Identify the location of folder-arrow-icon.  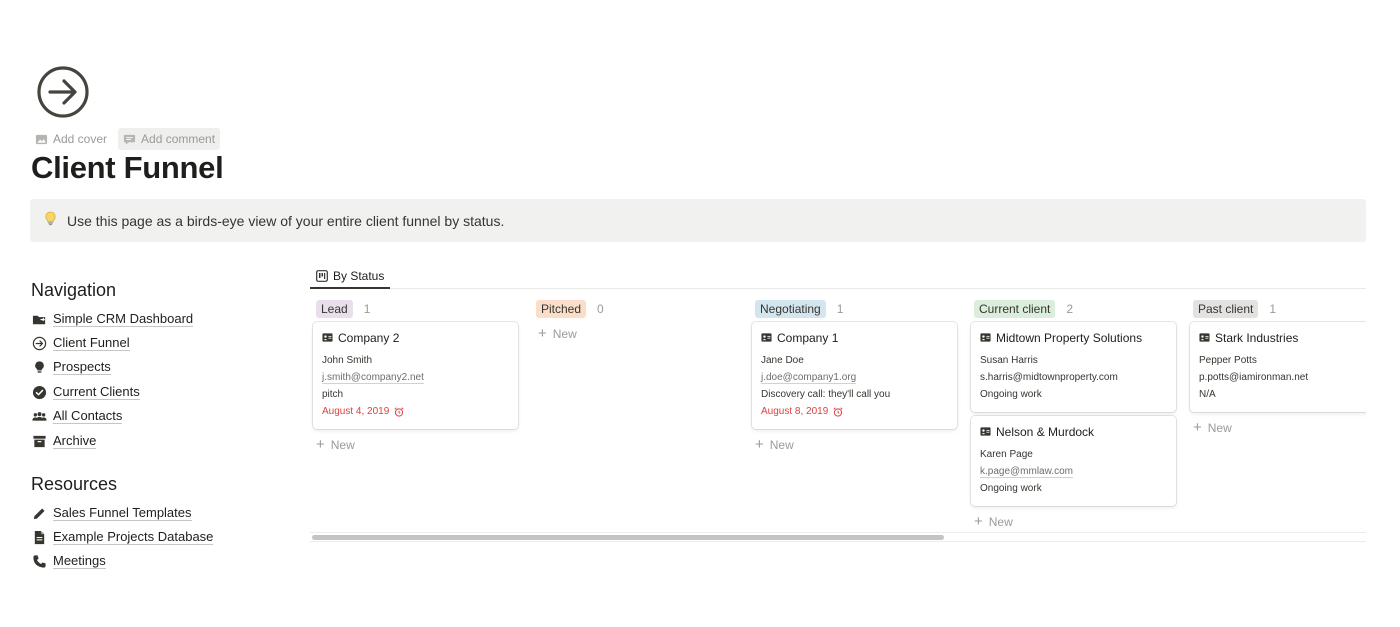
(39, 319).